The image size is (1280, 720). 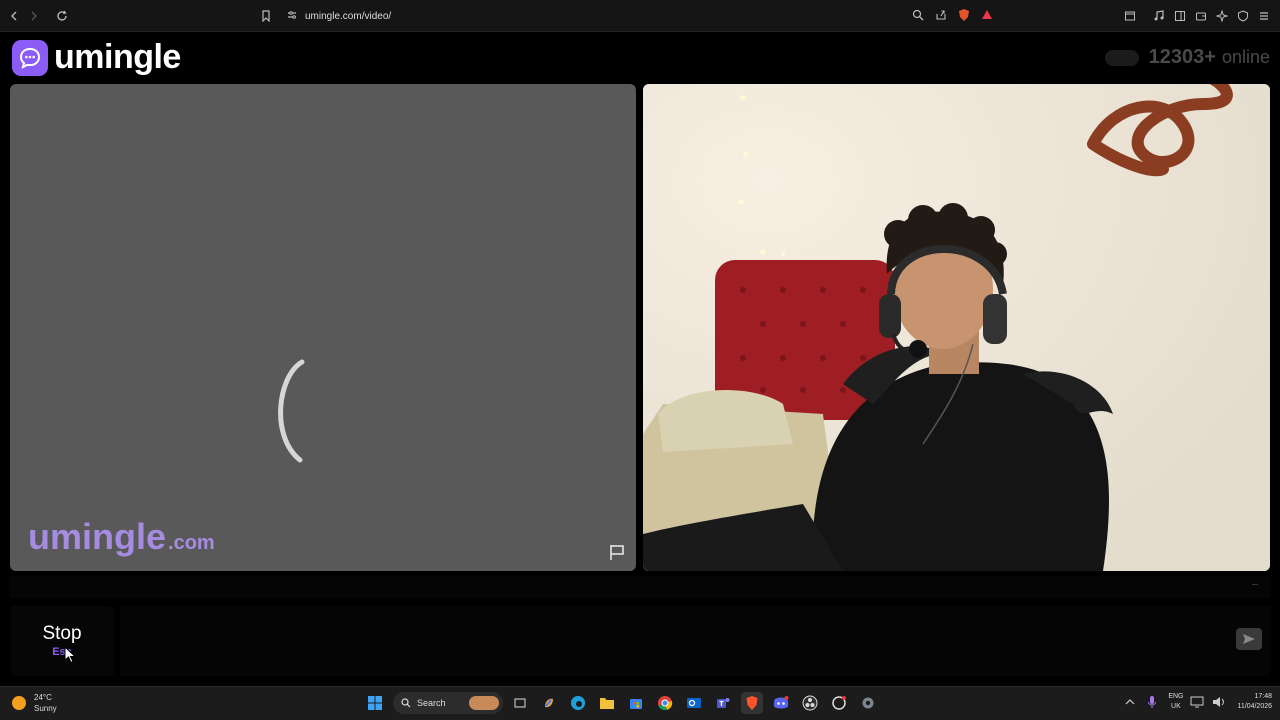 What do you see at coordinates (70, 655) in the screenshot?
I see `mouse-cursor-icon` at bounding box center [70, 655].